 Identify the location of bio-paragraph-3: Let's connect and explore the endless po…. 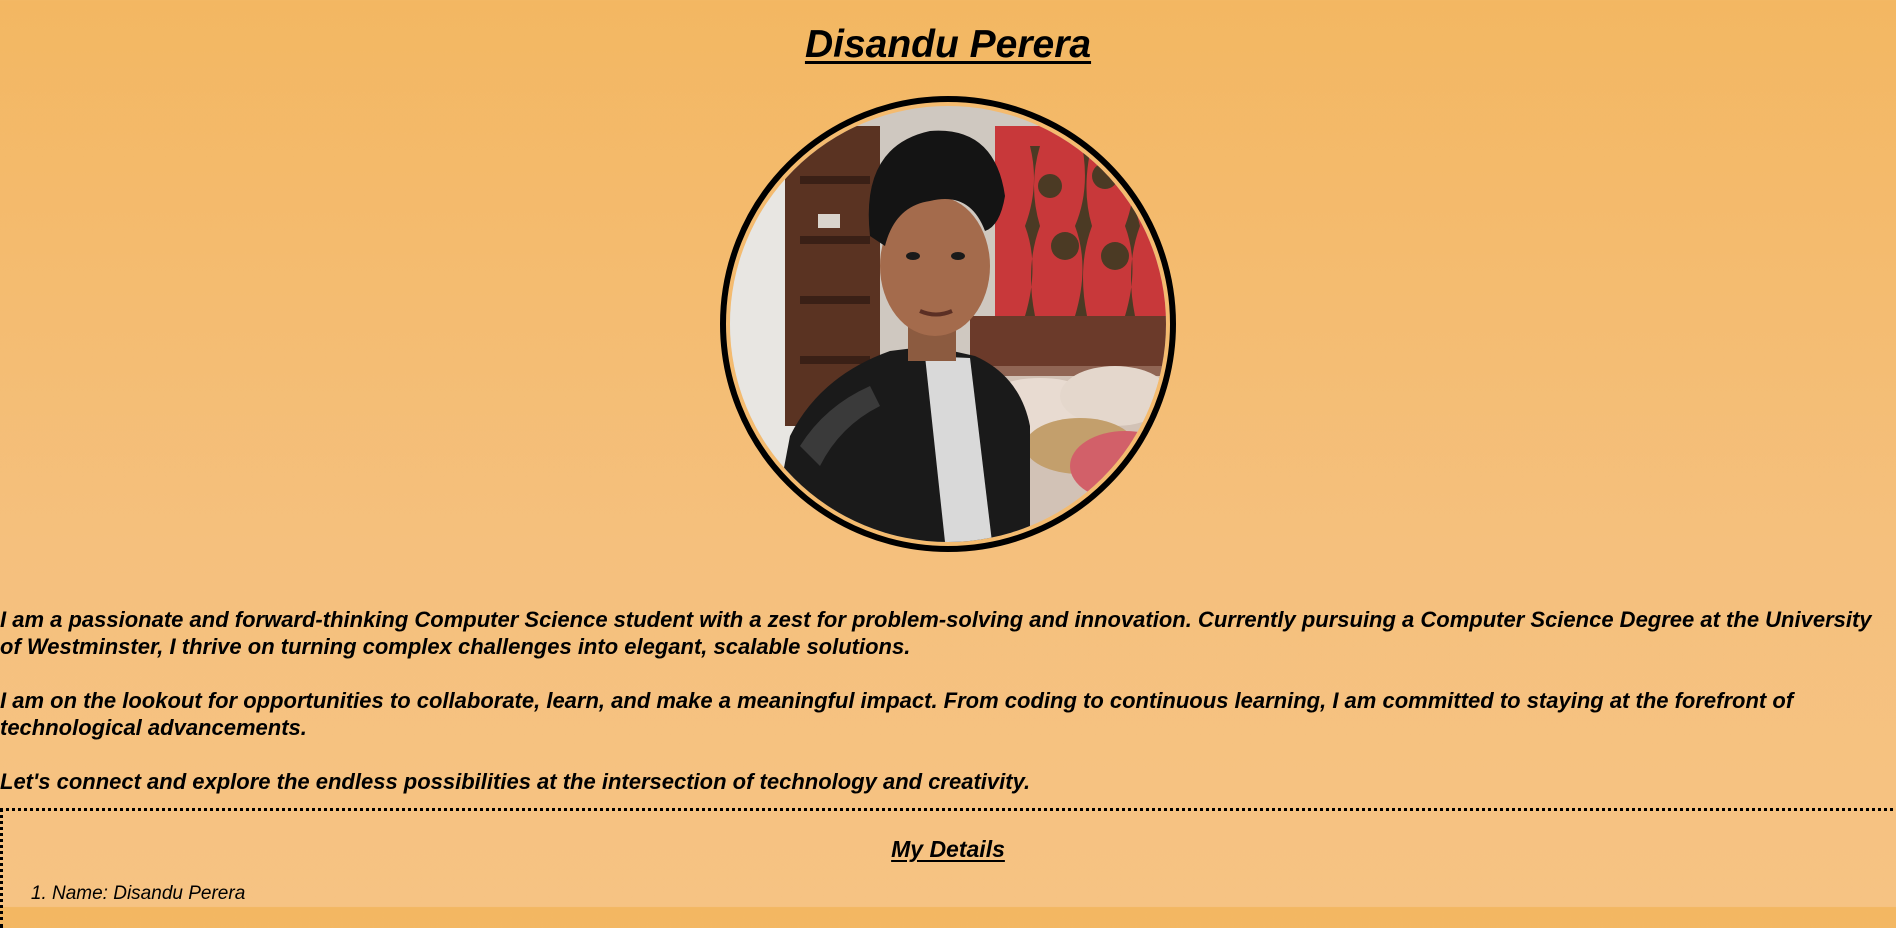
(515, 781).